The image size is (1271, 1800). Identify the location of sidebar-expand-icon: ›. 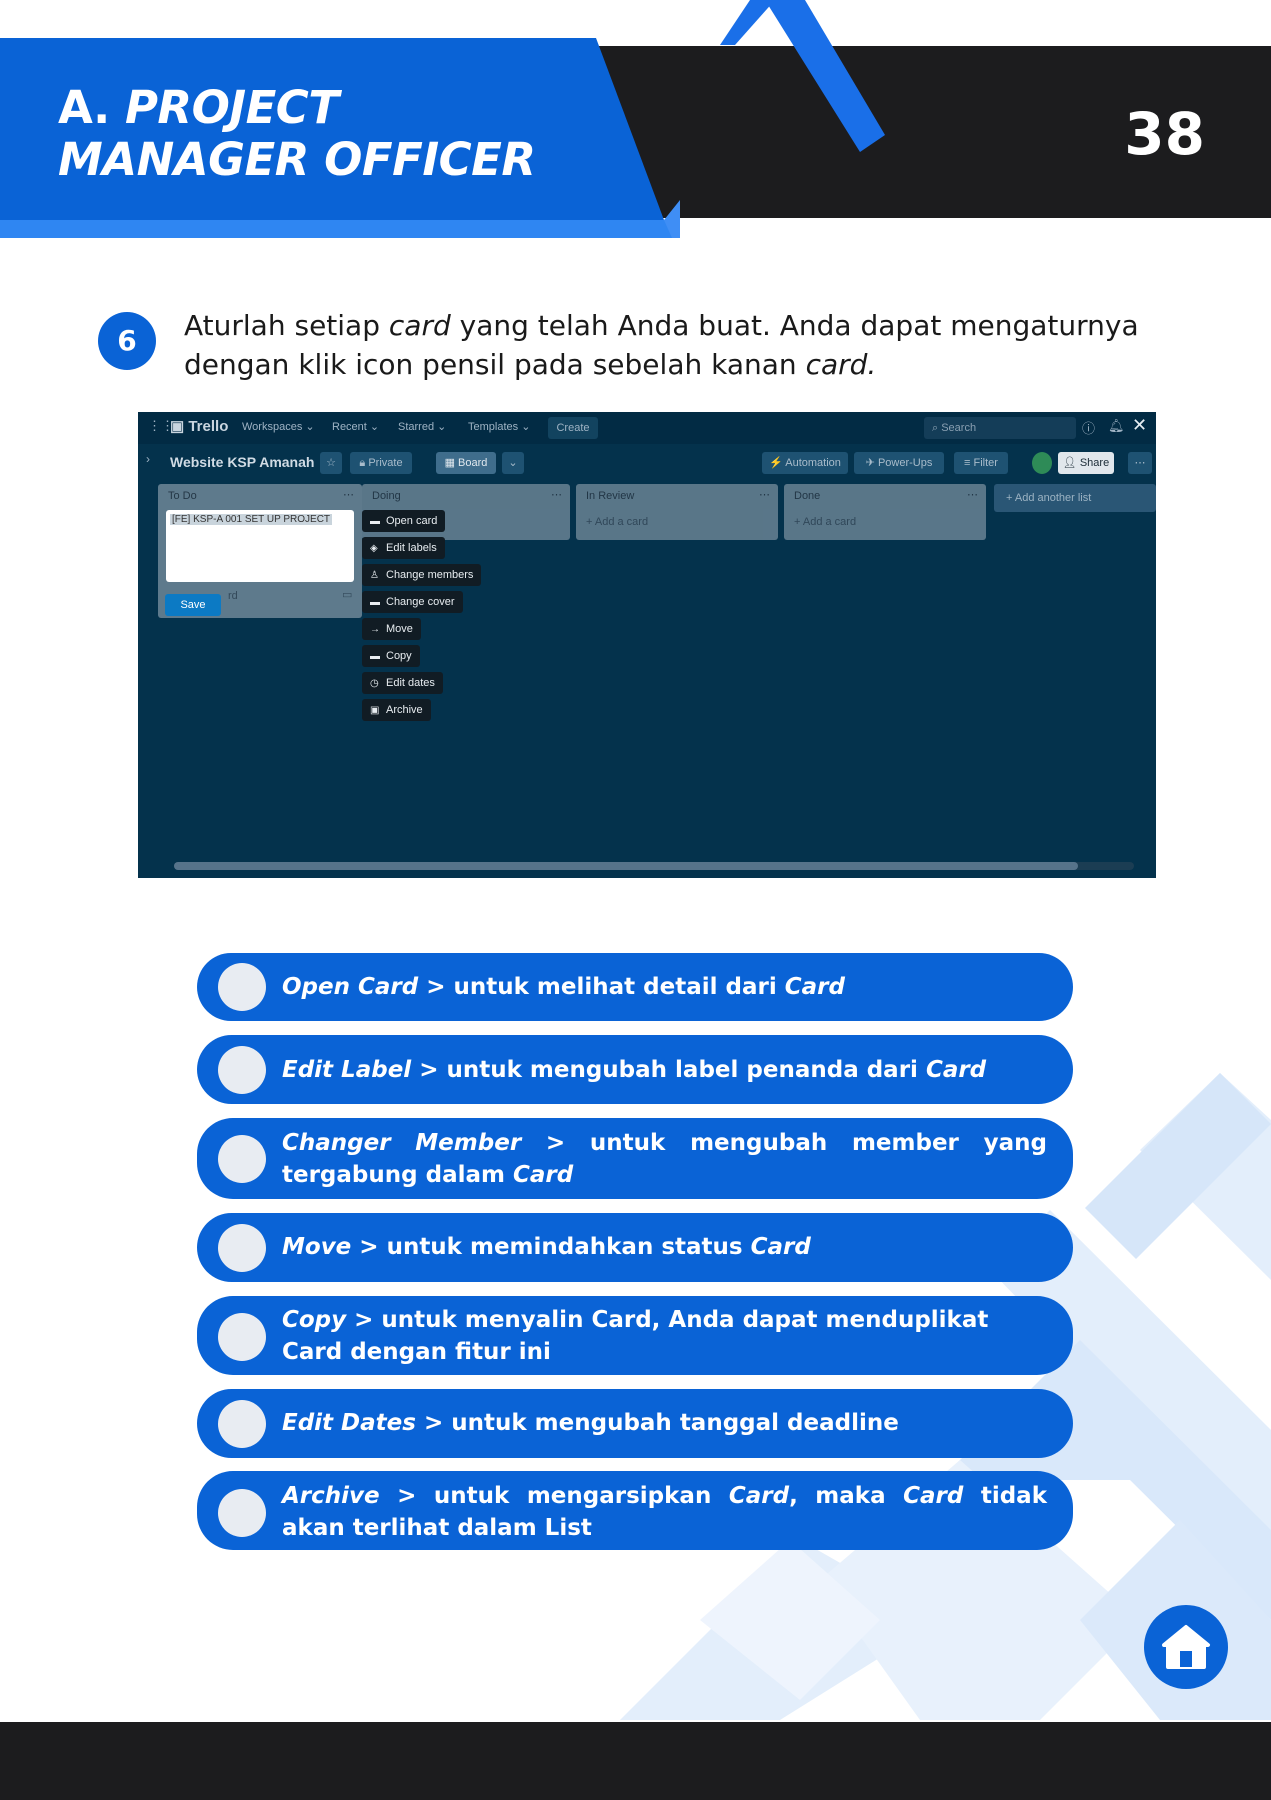
(148, 459).